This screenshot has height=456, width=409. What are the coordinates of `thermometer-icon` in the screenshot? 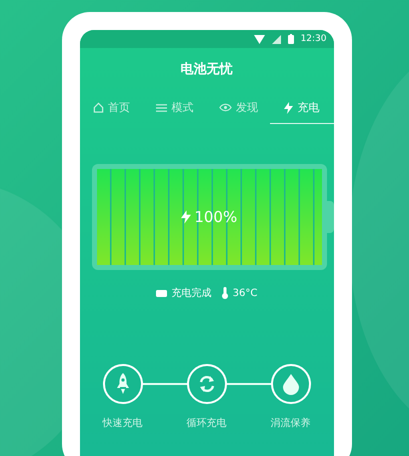 It's located at (225, 293).